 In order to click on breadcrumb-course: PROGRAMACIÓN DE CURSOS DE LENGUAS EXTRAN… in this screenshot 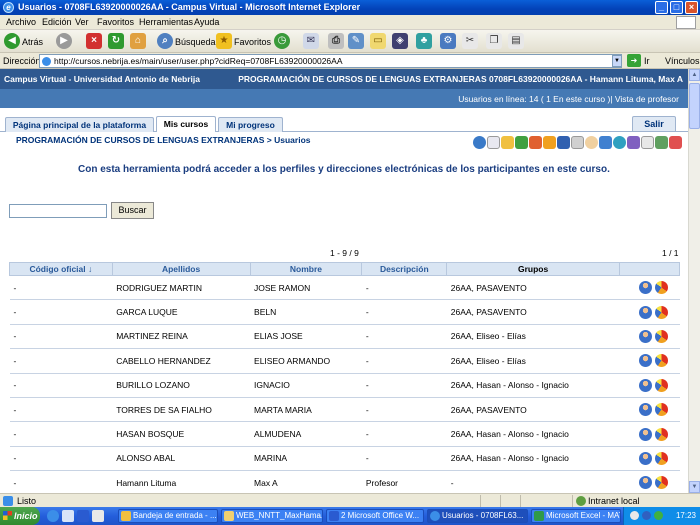, I will do `click(140, 140)`.